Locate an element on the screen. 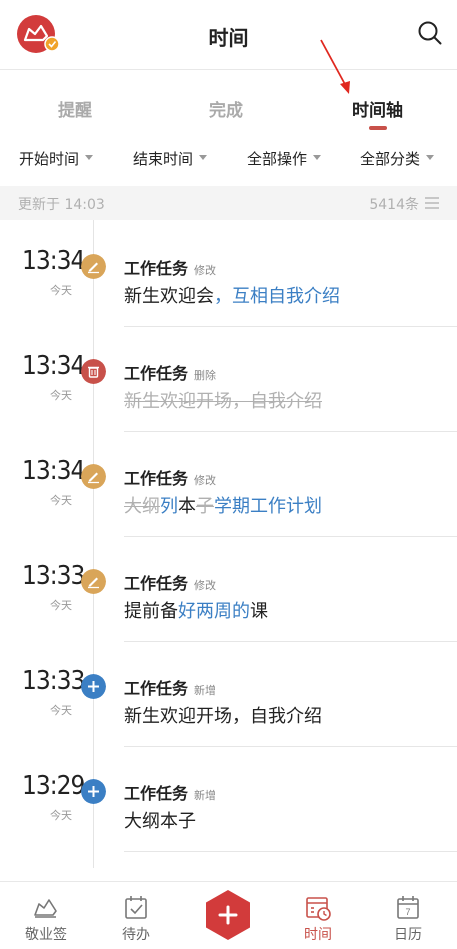 The height and width of the screenshot is (949, 457). filter-label: 结束时间 is located at coordinates (163, 159).